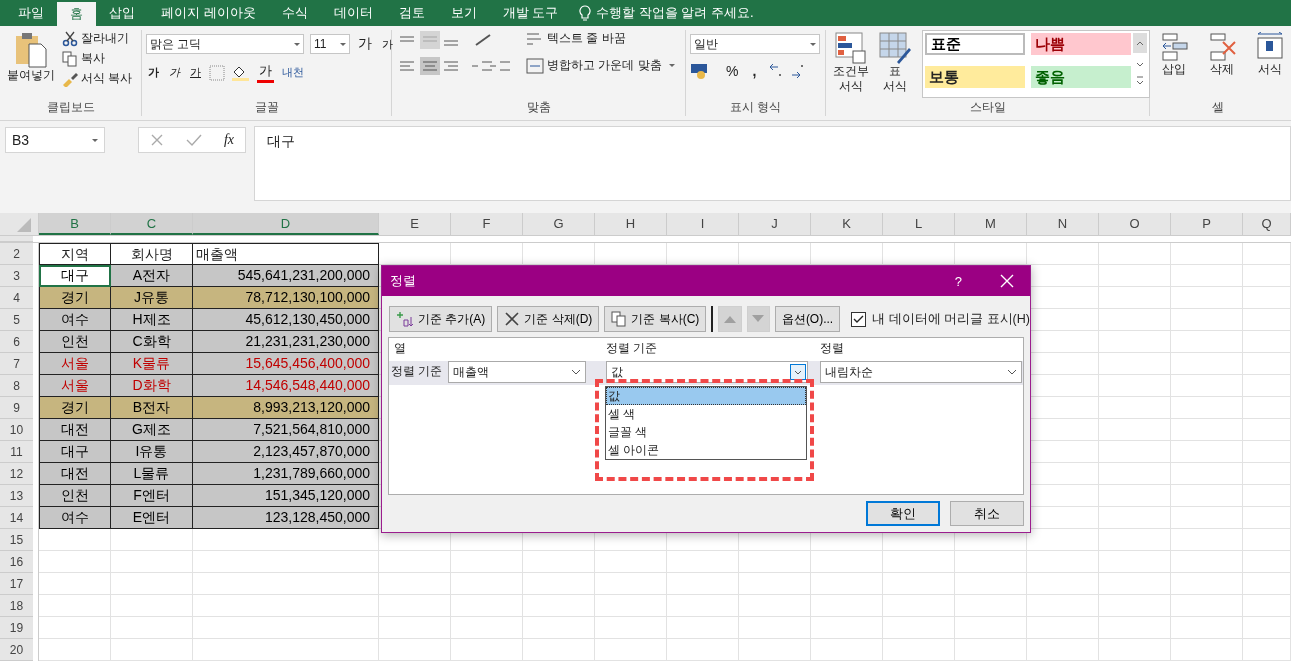 This screenshot has height=663, width=1291. Describe the element at coordinates (228, 140) in the screenshot. I see `insert-function-button: fx` at that location.